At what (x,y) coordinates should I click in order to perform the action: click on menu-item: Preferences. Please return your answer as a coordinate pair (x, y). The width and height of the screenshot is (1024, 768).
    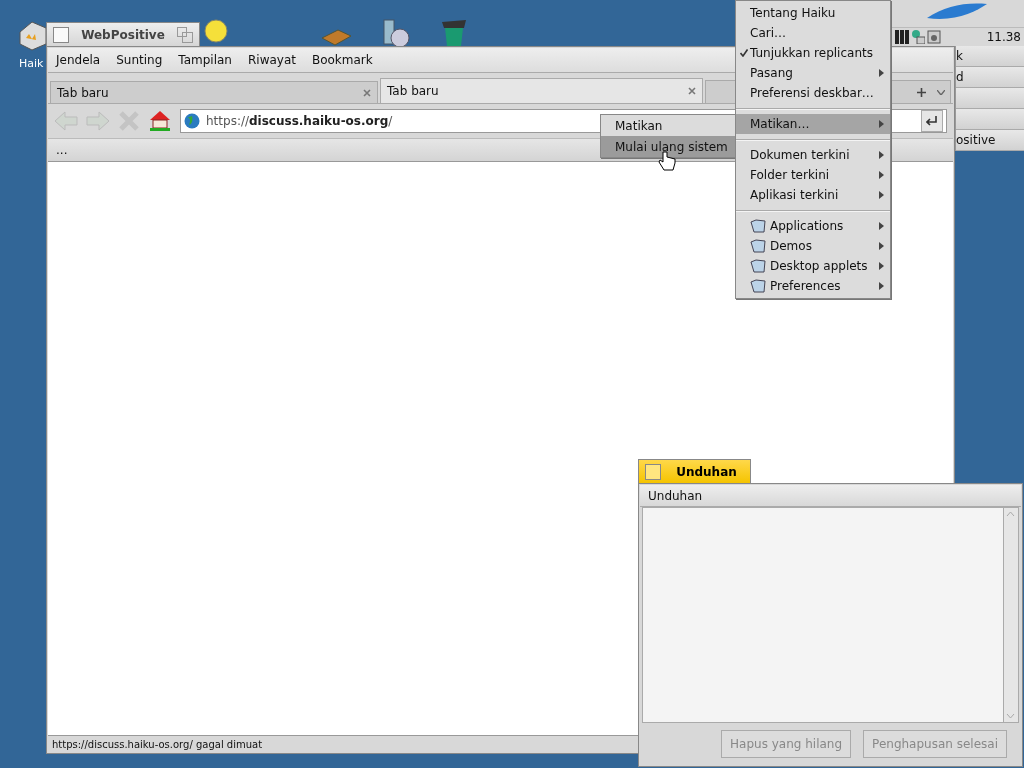
    Looking at the image, I should click on (813, 286).